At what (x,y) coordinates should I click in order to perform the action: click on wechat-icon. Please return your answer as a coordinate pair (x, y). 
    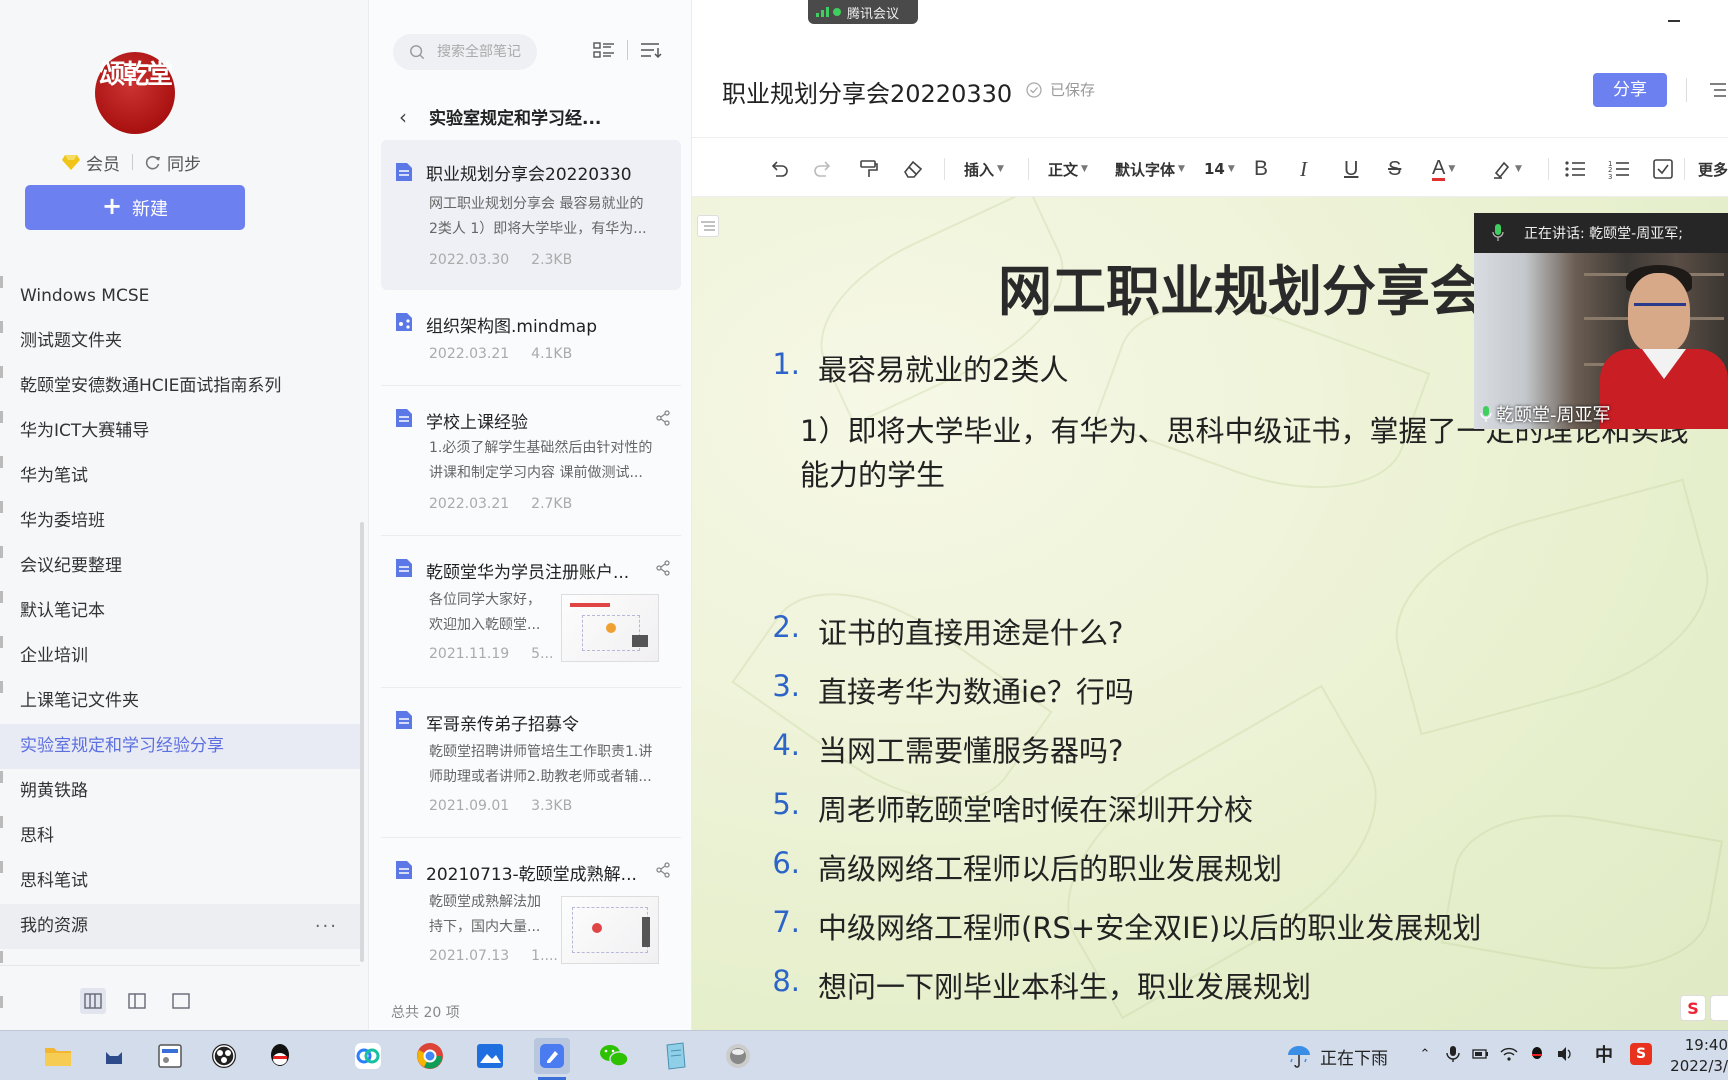
    Looking at the image, I should click on (614, 1056).